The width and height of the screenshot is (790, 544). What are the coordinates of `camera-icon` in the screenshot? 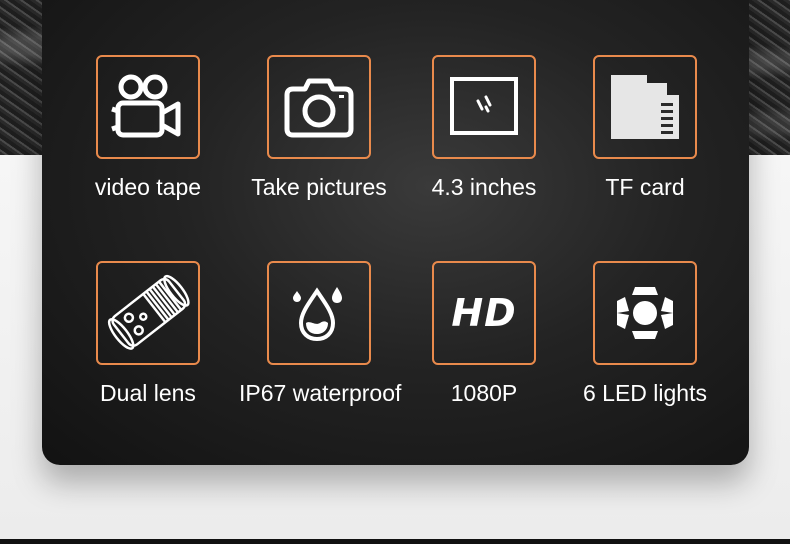 It's located at (319, 107).